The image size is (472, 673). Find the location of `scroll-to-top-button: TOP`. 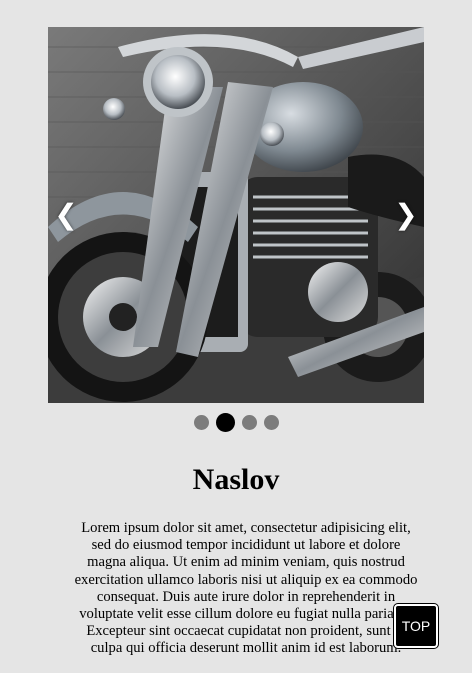

scroll-to-top-button: TOP is located at coordinates (416, 626).